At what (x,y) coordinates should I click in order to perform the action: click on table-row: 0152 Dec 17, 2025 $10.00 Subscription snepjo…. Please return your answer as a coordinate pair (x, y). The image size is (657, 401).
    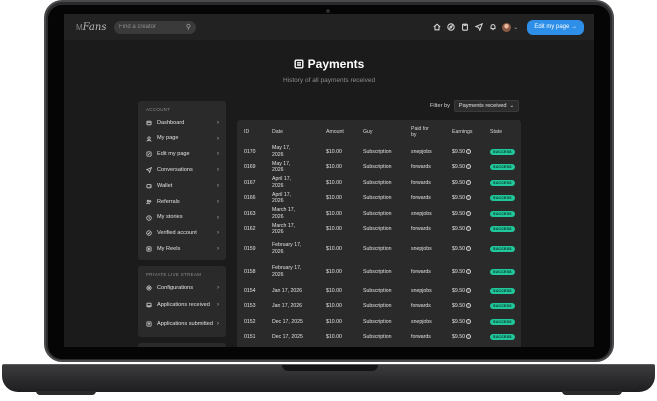
    Looking at the image, I should click on (379, 322).